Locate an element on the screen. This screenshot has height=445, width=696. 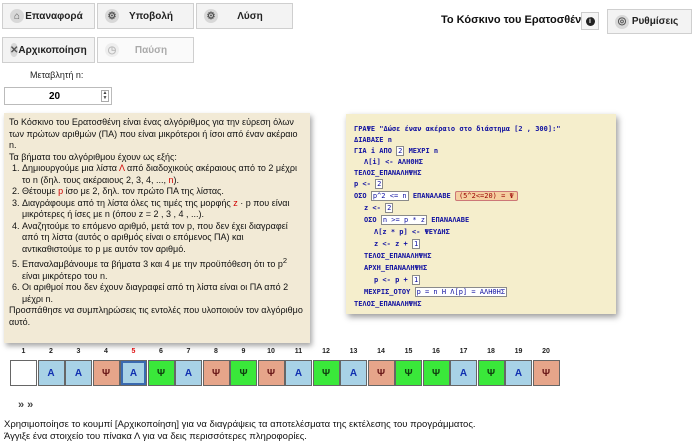
solution-label: Λύση is located at coordinates (250, 16).